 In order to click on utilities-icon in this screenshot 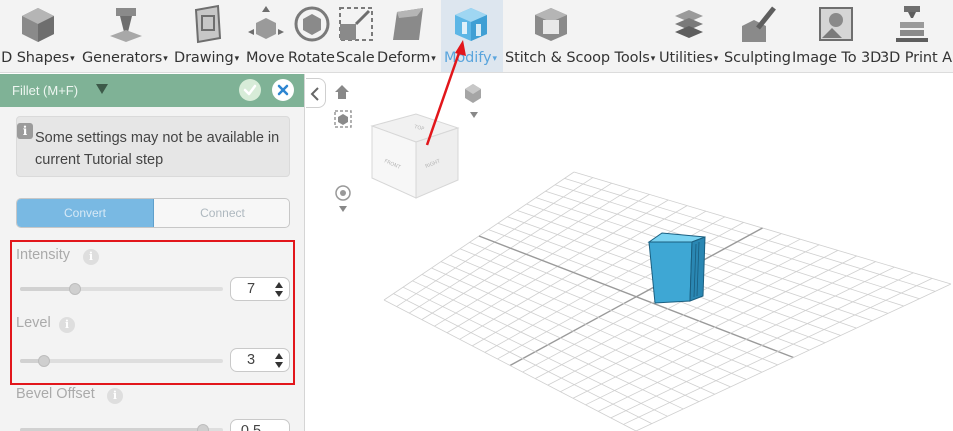, I will do `click(689, 24)`.